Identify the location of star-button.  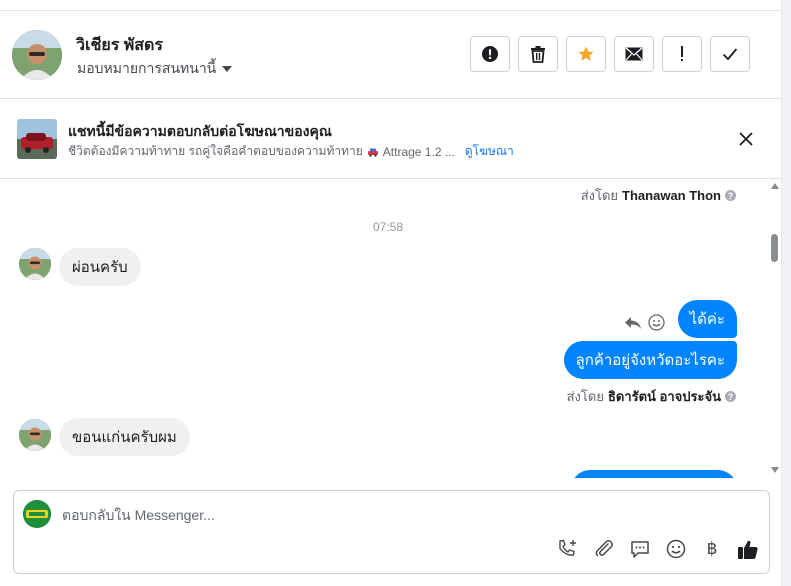
(586, 54).